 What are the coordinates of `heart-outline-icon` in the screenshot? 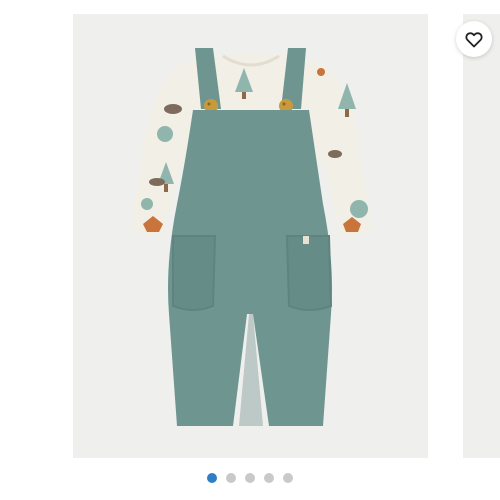 It's located at (474, 40).